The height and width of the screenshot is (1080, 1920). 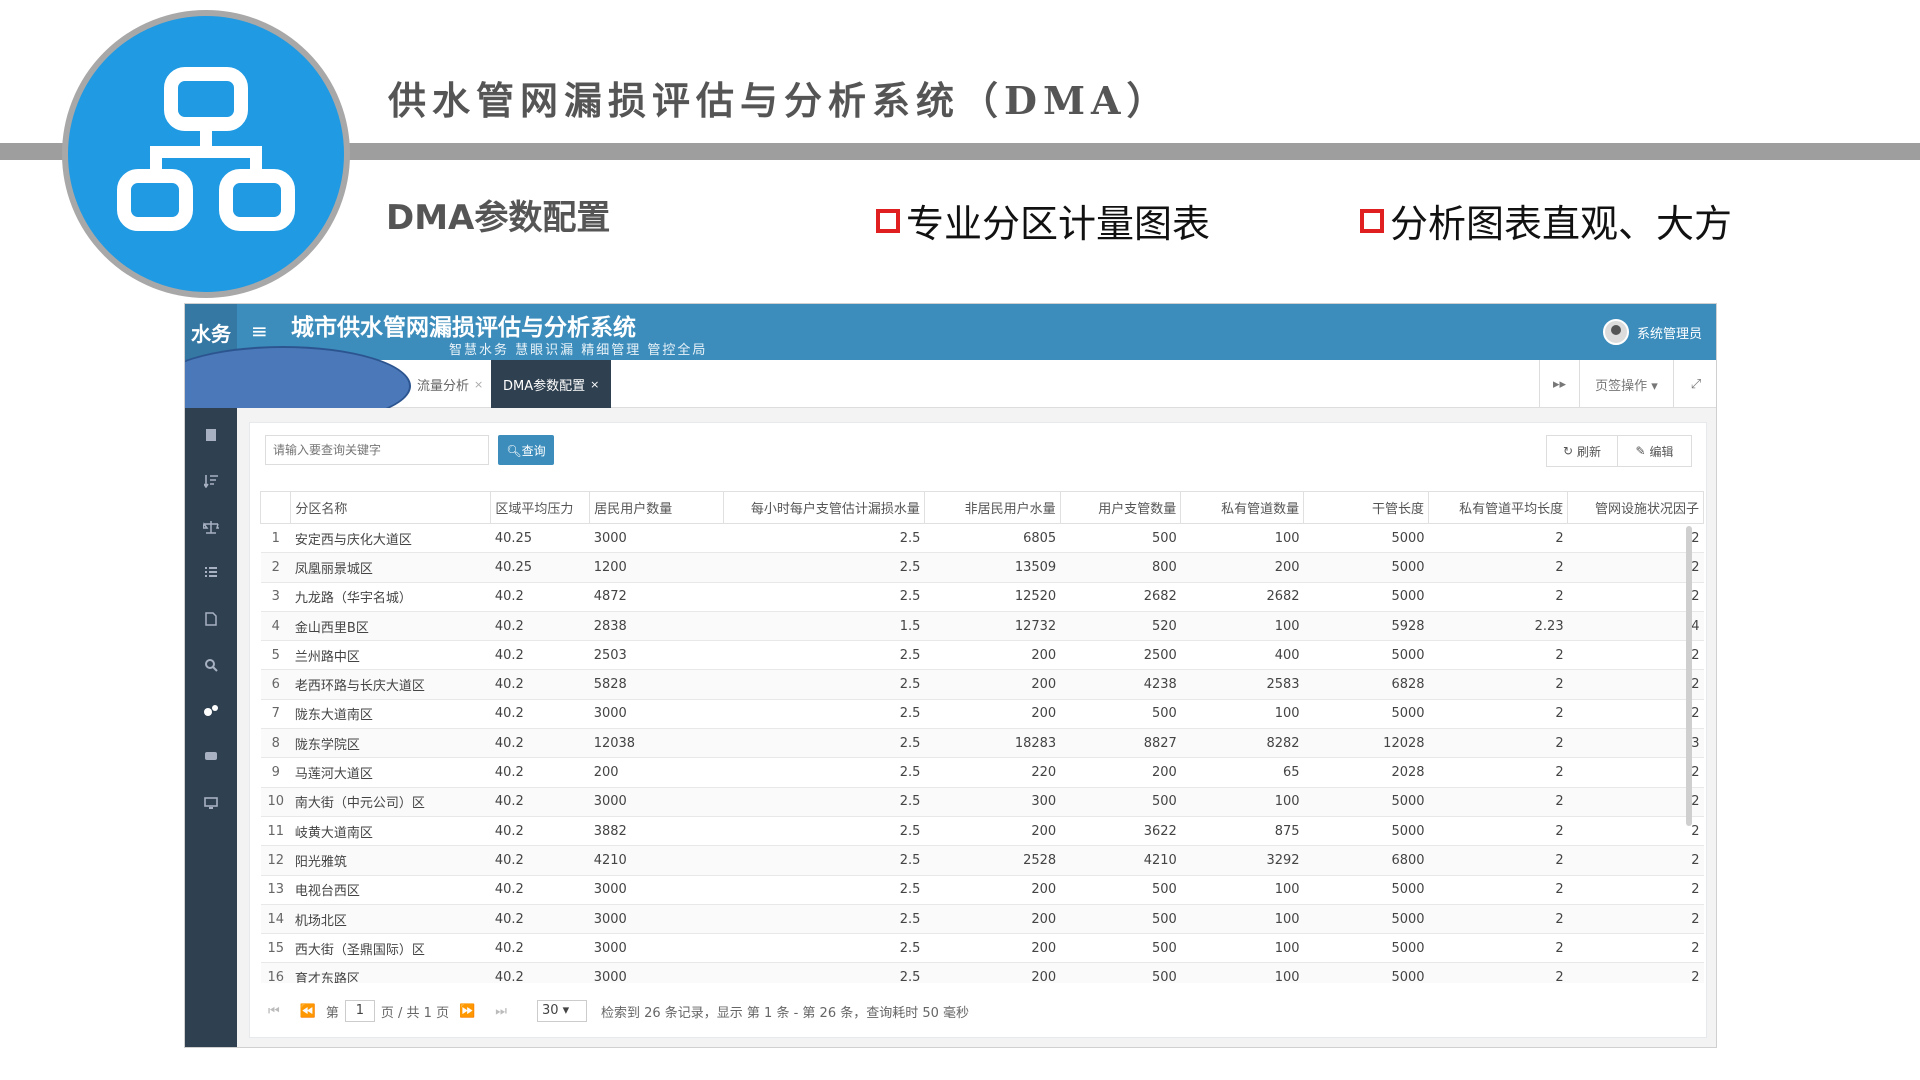 I want to click on column-header: 居民用户数量, so click(x=656, y=507).